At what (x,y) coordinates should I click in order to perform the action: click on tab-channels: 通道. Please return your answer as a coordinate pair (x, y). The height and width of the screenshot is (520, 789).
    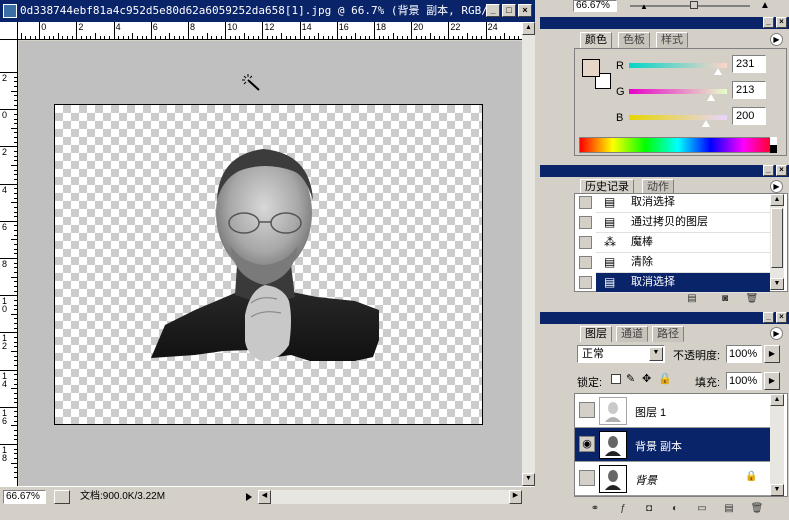
    Looking at the image, I should click on (632, 334).